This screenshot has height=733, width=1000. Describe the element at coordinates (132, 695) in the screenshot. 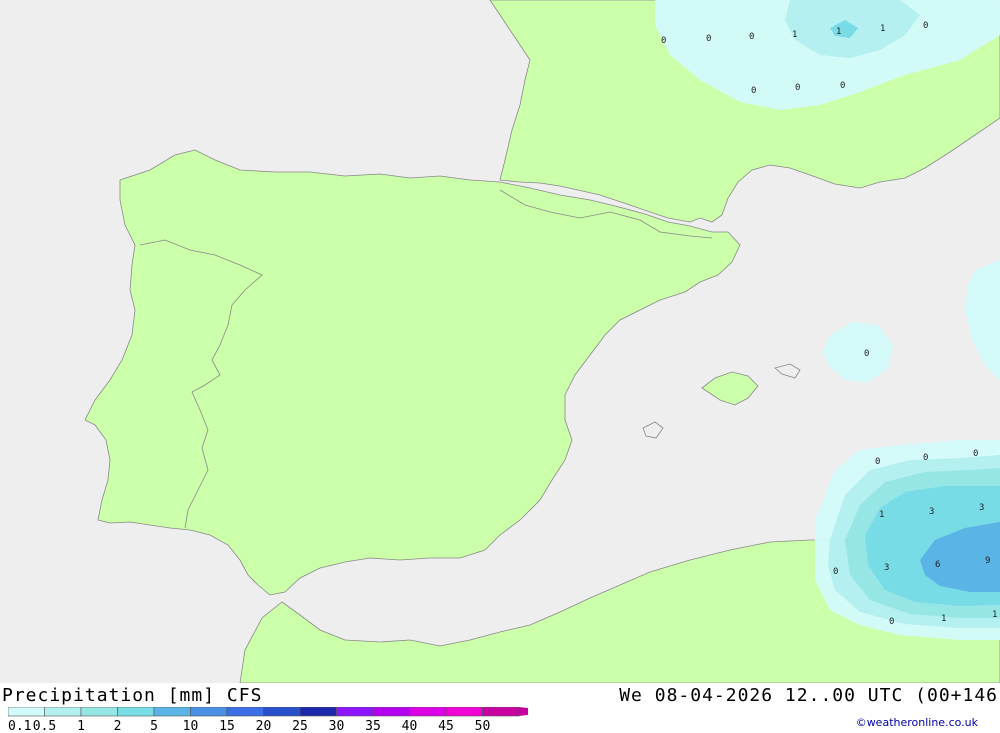

I see `map-title: Precipitation [mm] CFS` at that location.